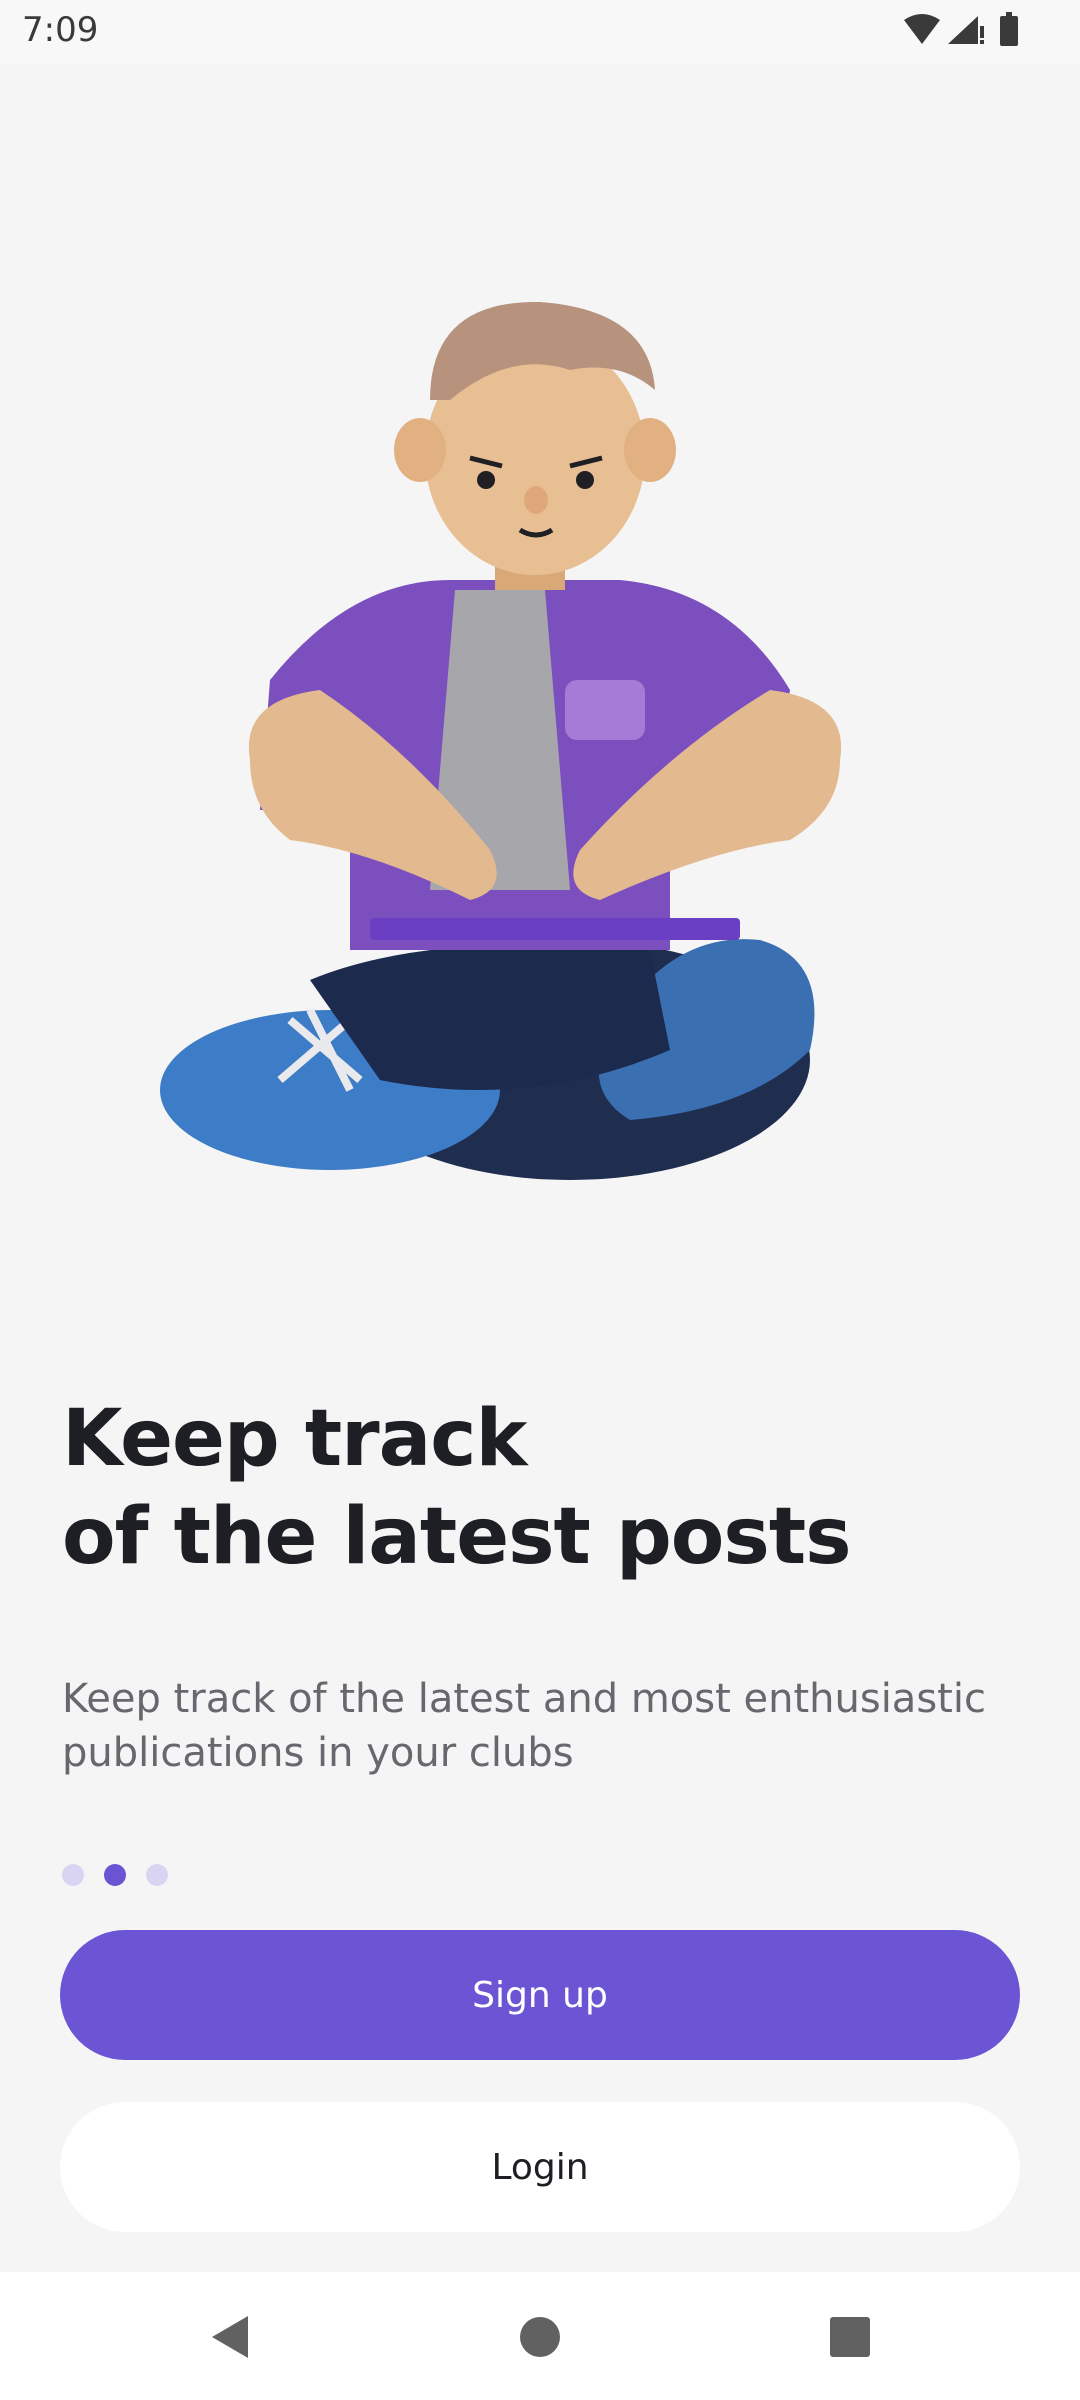 The height and width of the screenshot is (2400, 1080). I want to click on back-icon, so click(230, 2337).